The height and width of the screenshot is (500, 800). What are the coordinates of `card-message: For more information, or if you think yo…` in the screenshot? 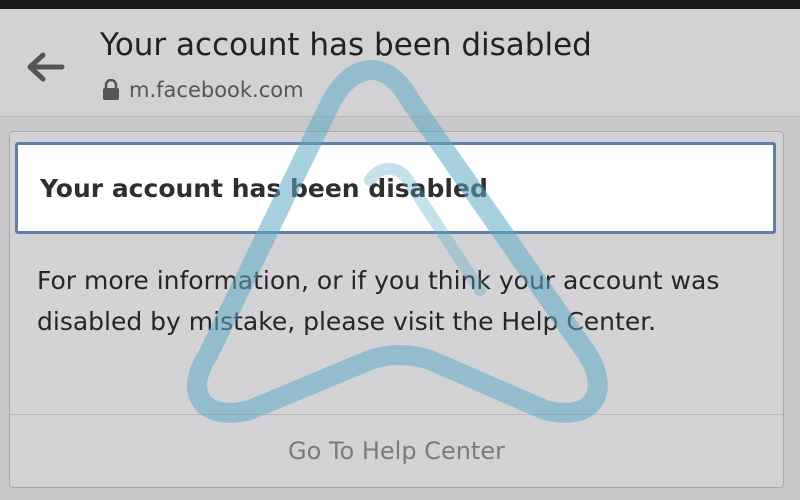 It's located at (378, 301).